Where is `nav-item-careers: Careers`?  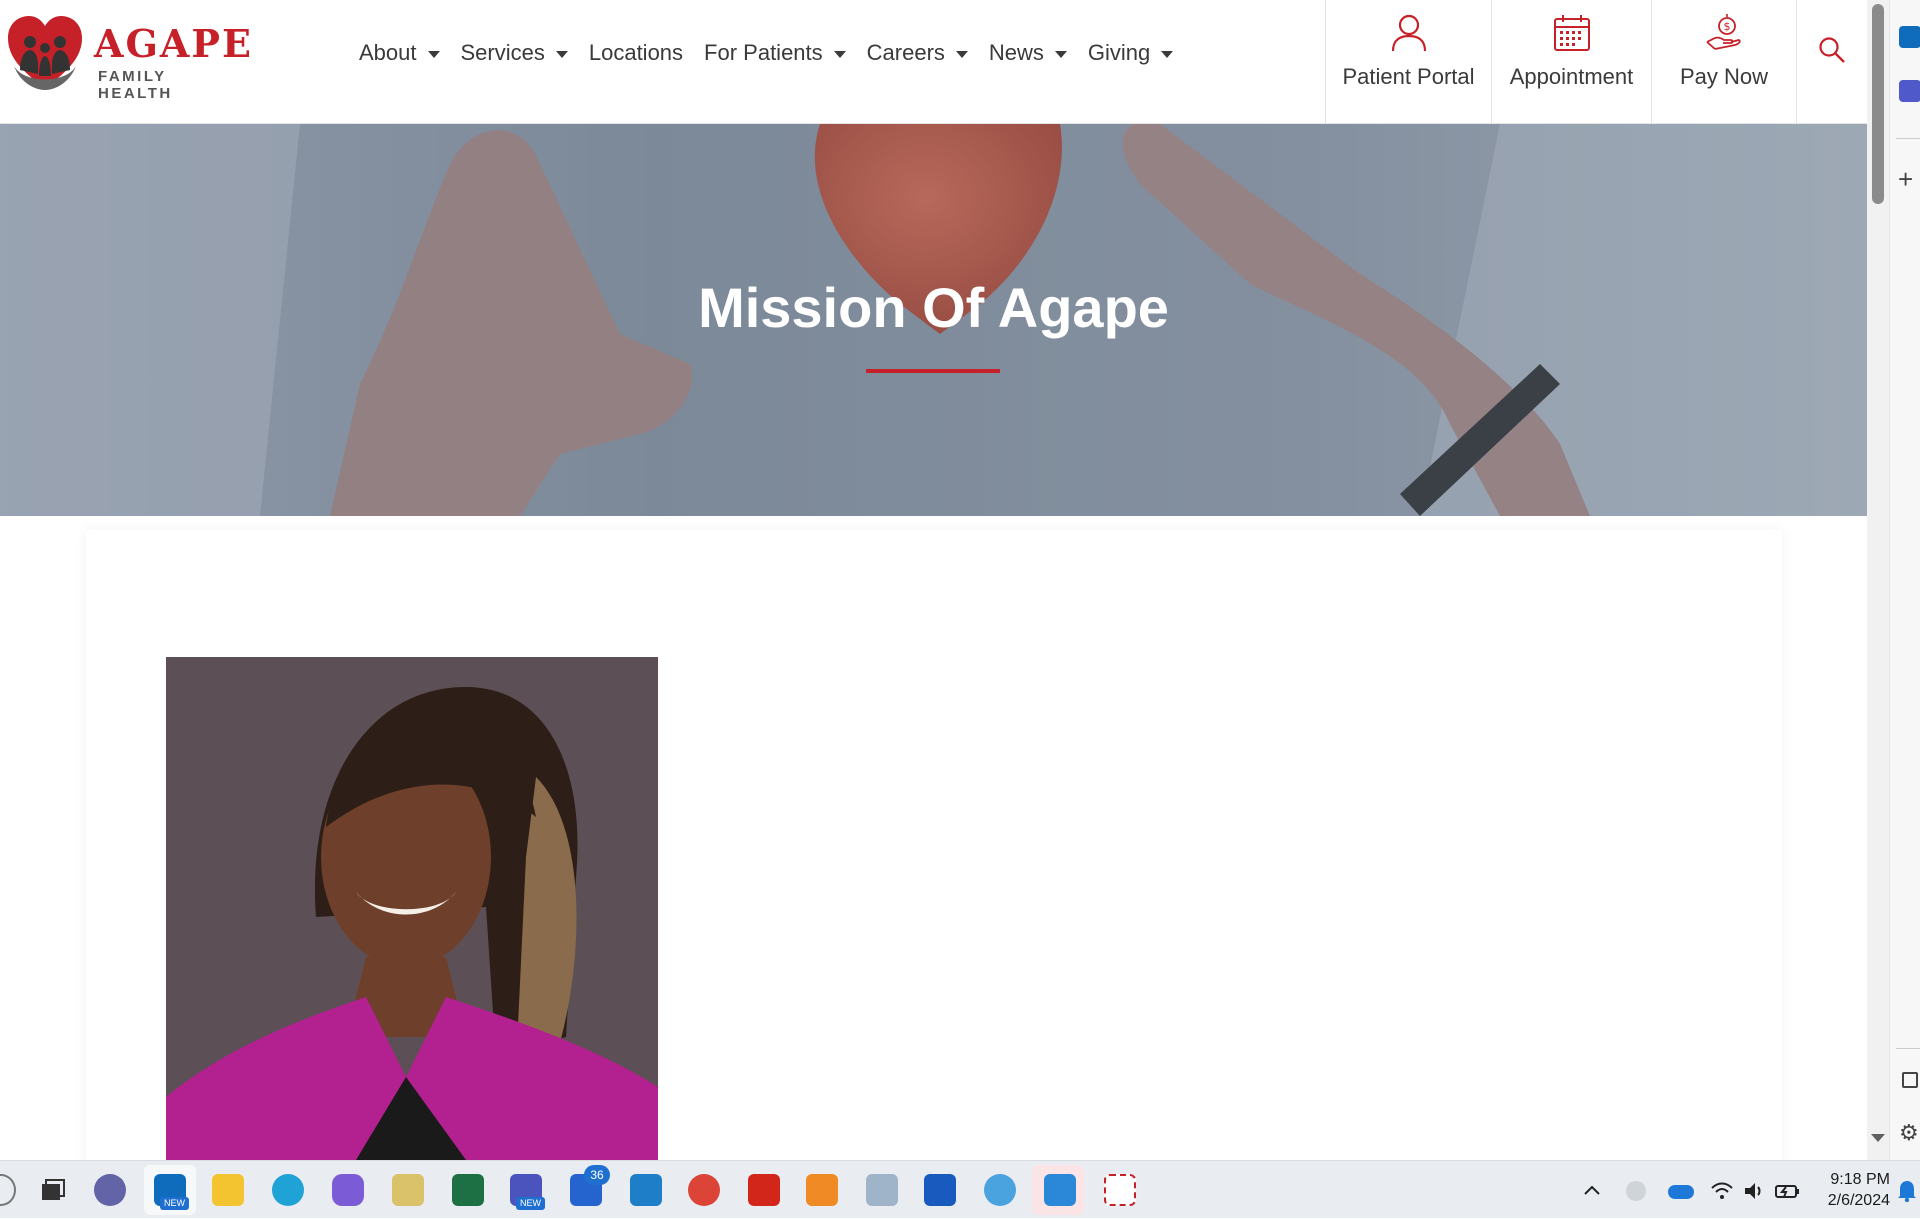
nav-item-careers: Careers is located at coordinates (917, 53).